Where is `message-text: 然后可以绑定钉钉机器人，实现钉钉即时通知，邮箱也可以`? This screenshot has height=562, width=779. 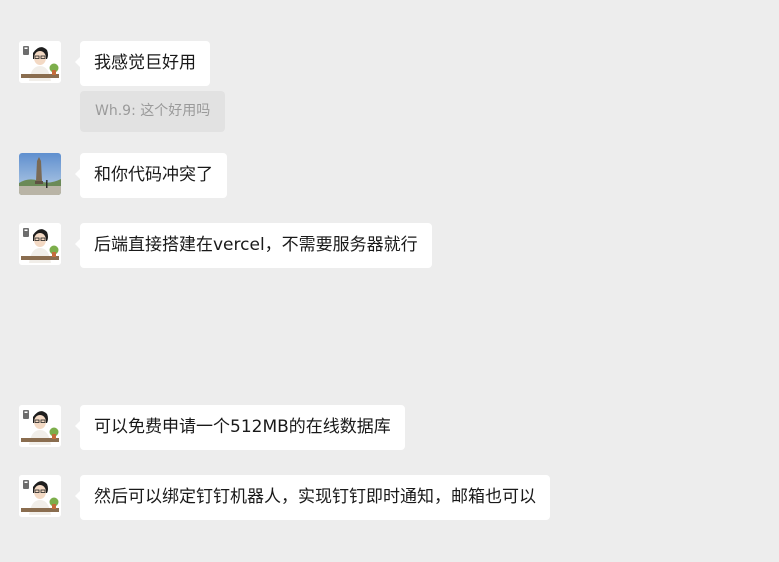 message-text: 然后可以绑定钉钉机器人，实现钉钉即时通知，邮箱也可以 is located at coordinates (315, 497).